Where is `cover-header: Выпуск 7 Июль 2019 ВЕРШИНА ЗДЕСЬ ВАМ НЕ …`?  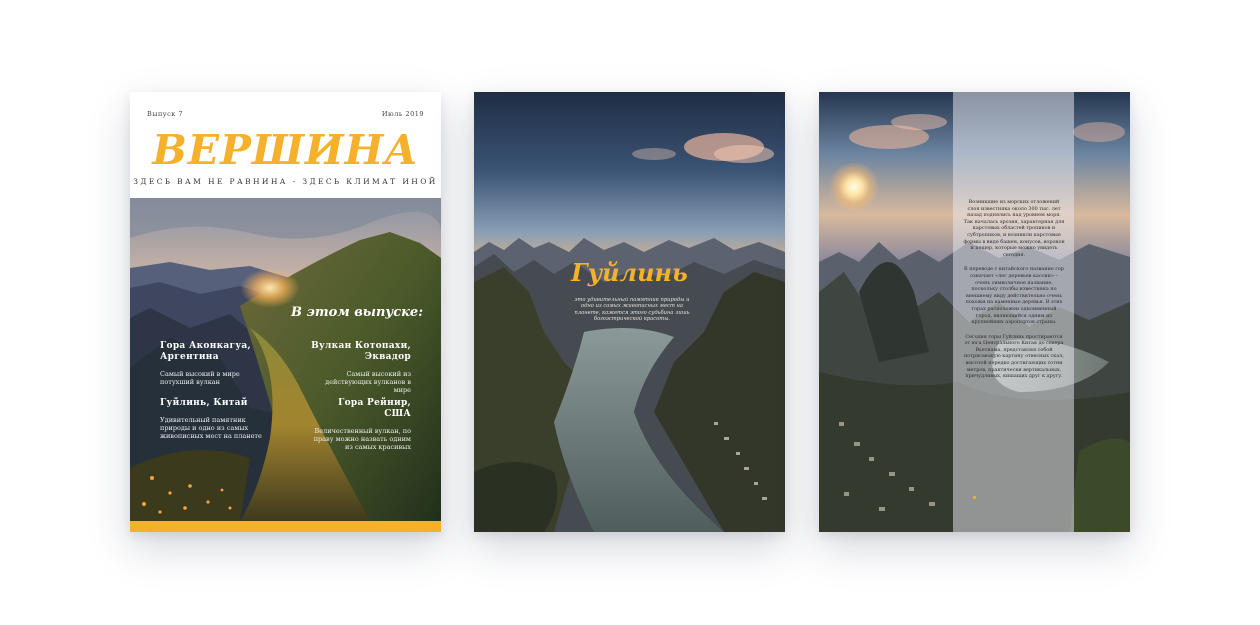 cover-header: Выпуск 7 Июль 2019 ВЕРШИНА ЗДЕСЬ ВАМ НЕ … is located at coordinates (285, 144).